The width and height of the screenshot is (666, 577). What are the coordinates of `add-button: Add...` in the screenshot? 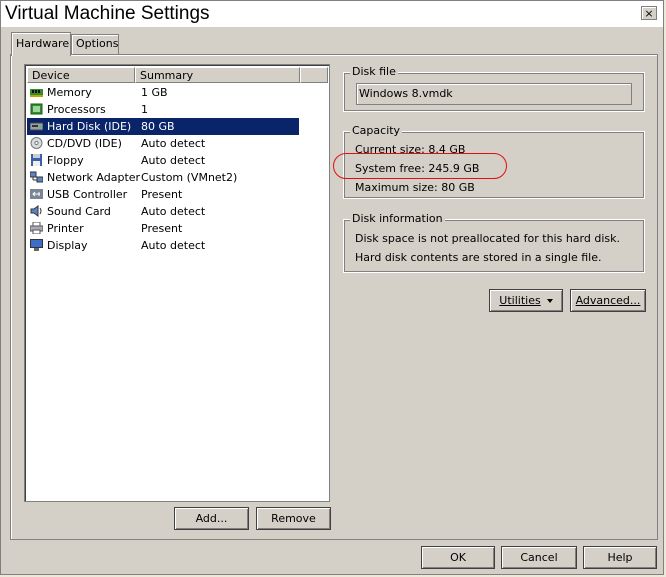 It's located at (211, 518).